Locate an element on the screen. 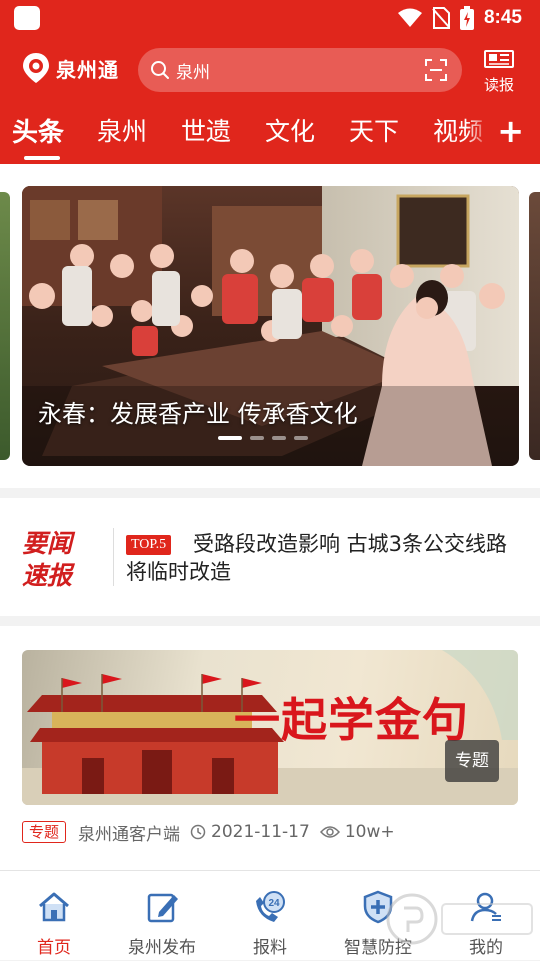  article-source: 泉州通客户端 is located at coordinates (129, 834).